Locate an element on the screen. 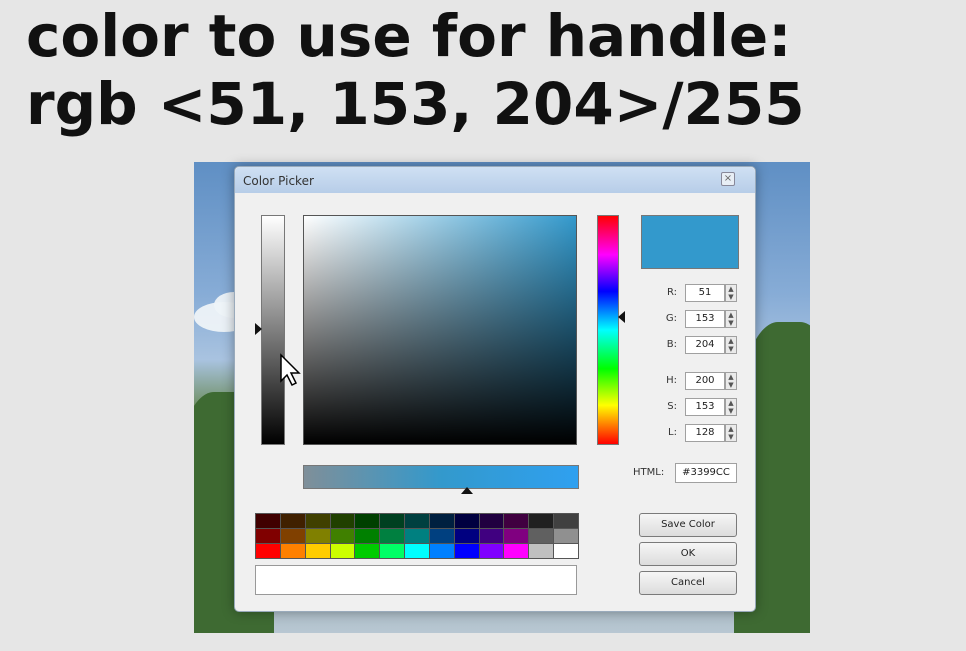 The image size is (966, 651). r-input: 51 is located at coordinates (705, 293).